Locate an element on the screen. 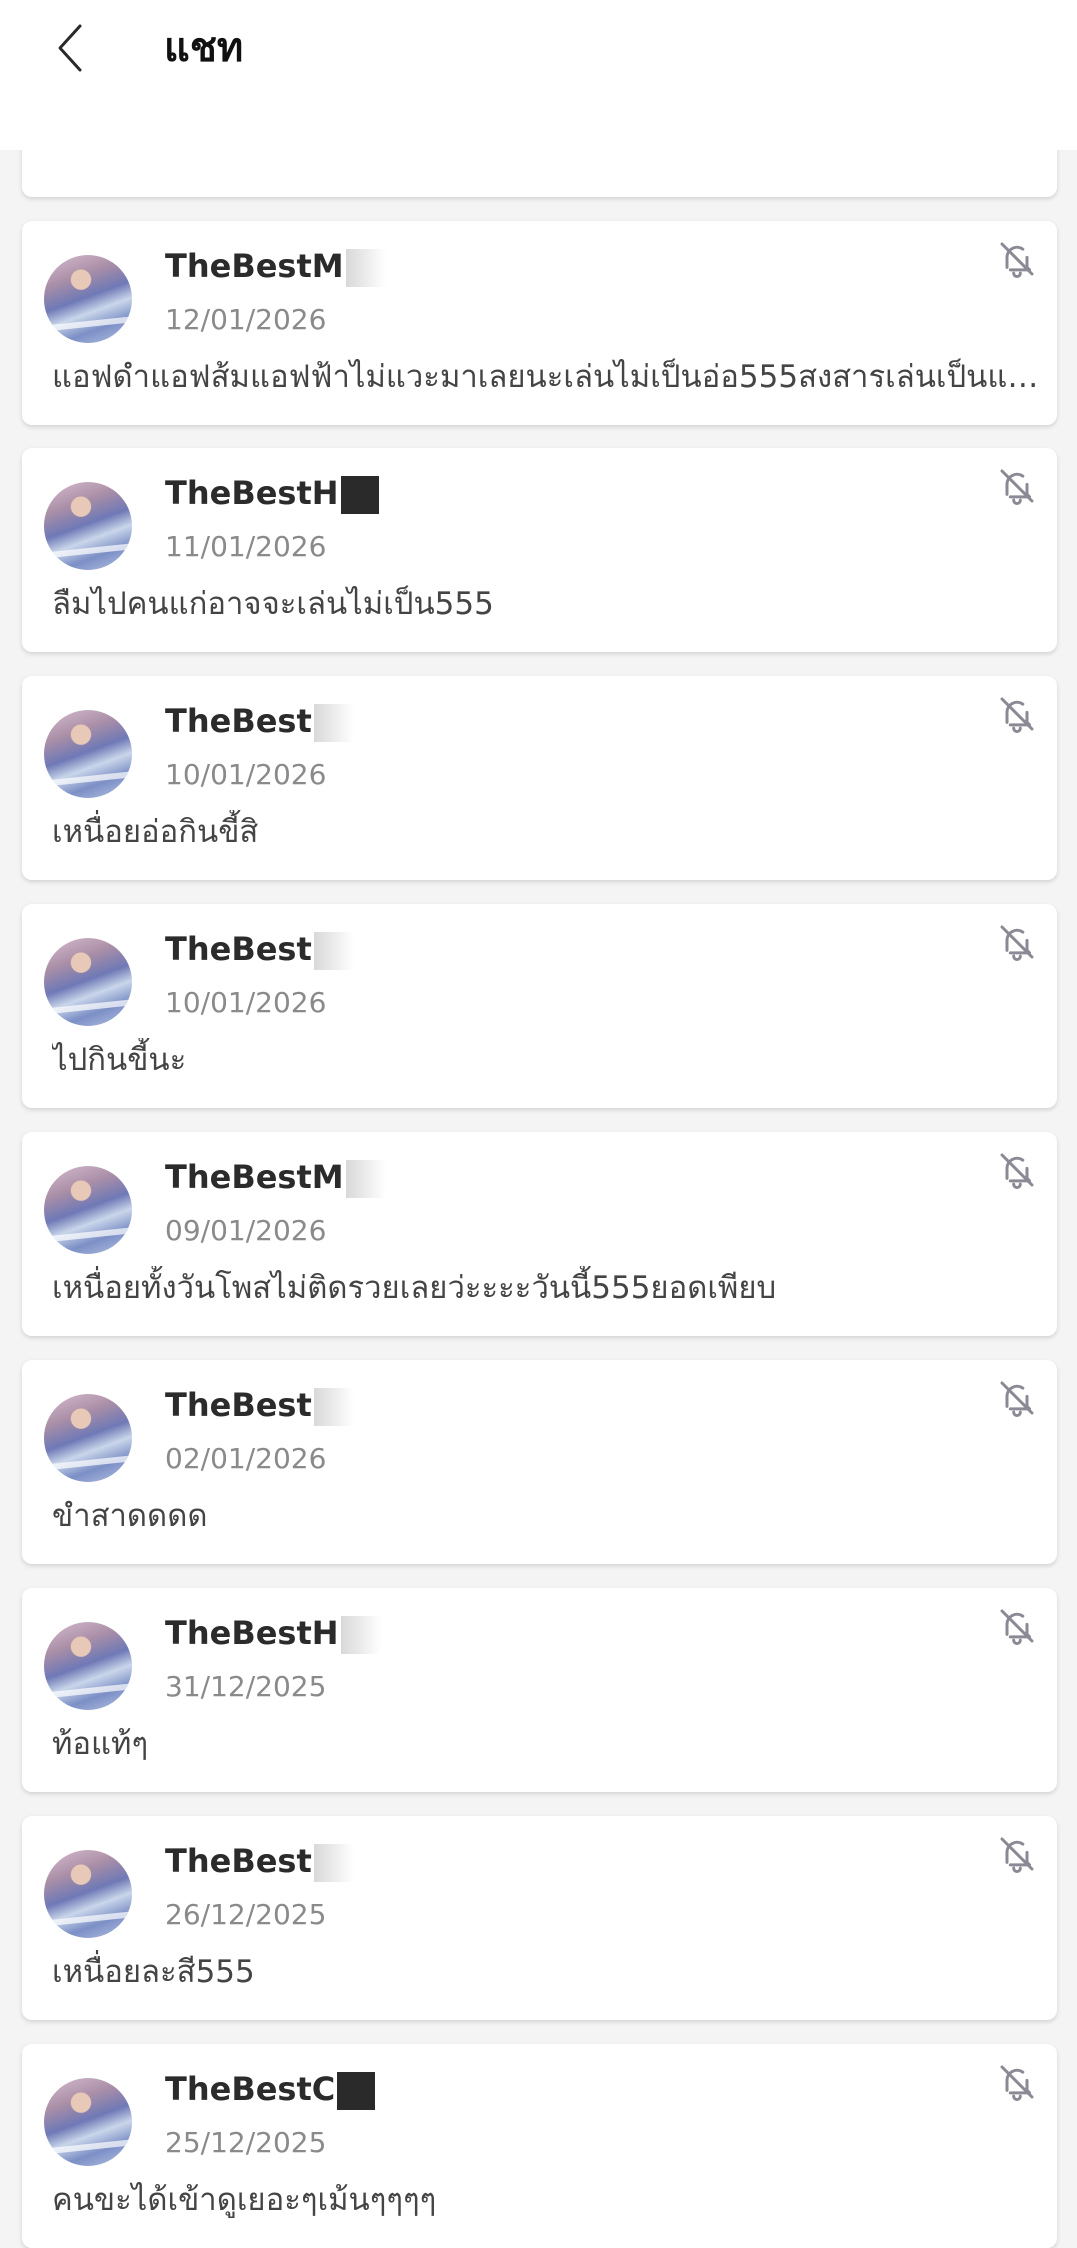  chat-date: 12/01/2026 is located at coordinates (246, 319).